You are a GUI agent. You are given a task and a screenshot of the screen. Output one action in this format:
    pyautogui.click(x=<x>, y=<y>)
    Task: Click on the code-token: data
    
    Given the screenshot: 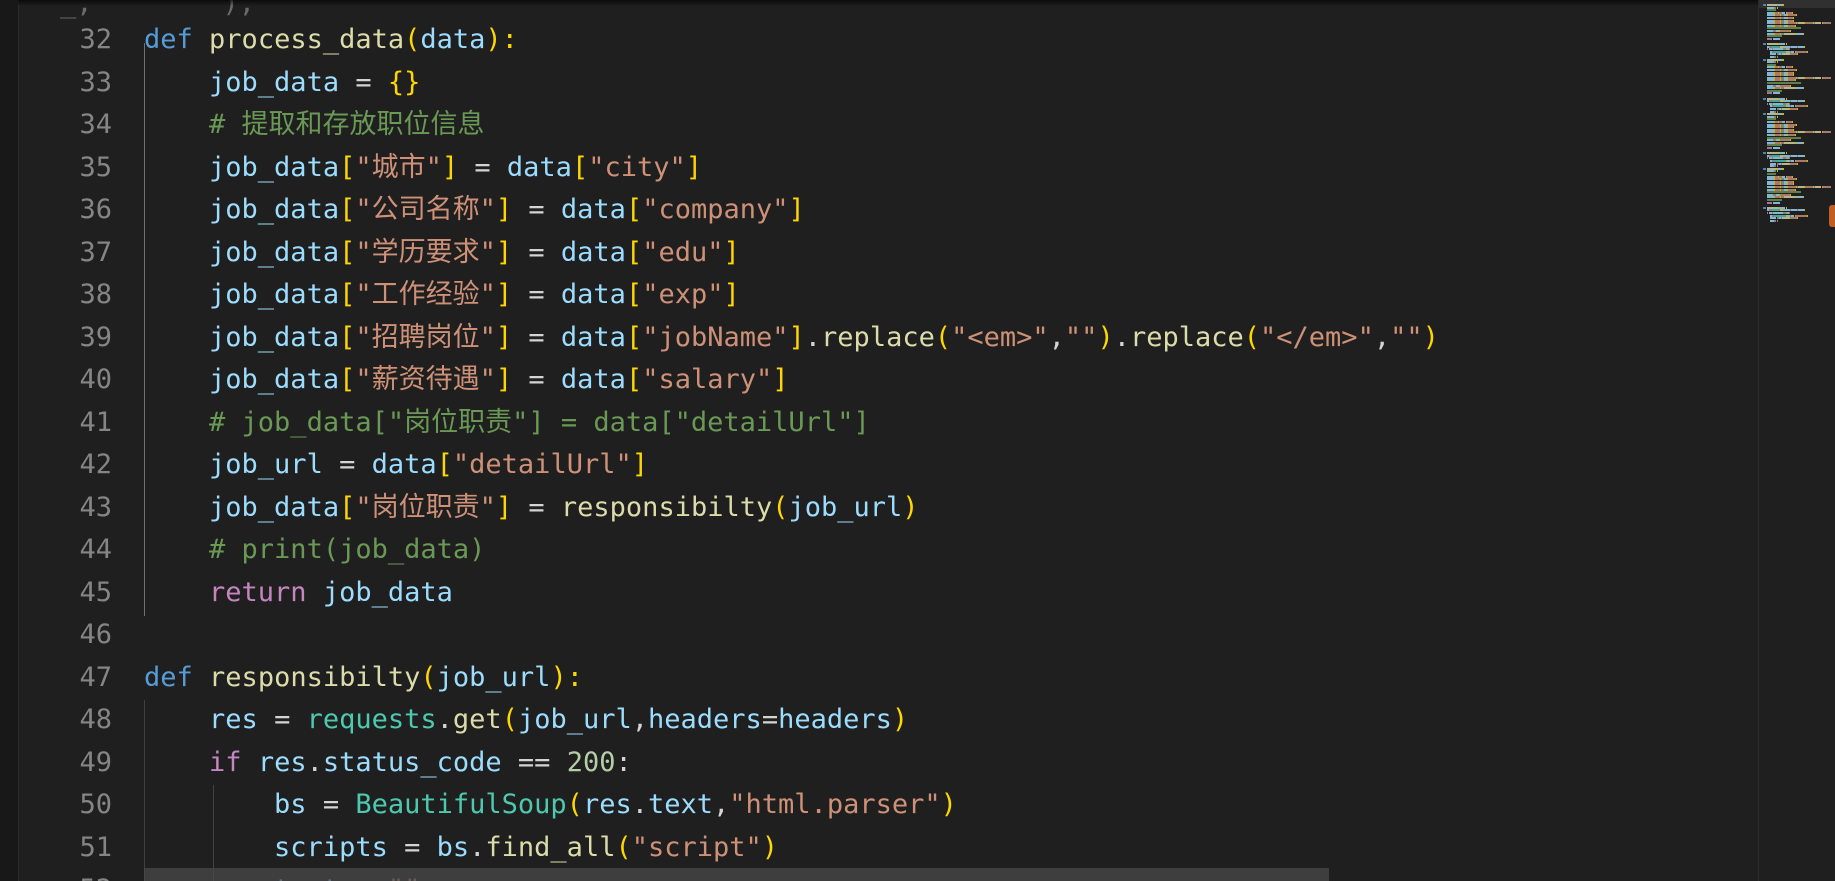 What is the action you would take?
    pyautogui.click(x=593, y=337)
    